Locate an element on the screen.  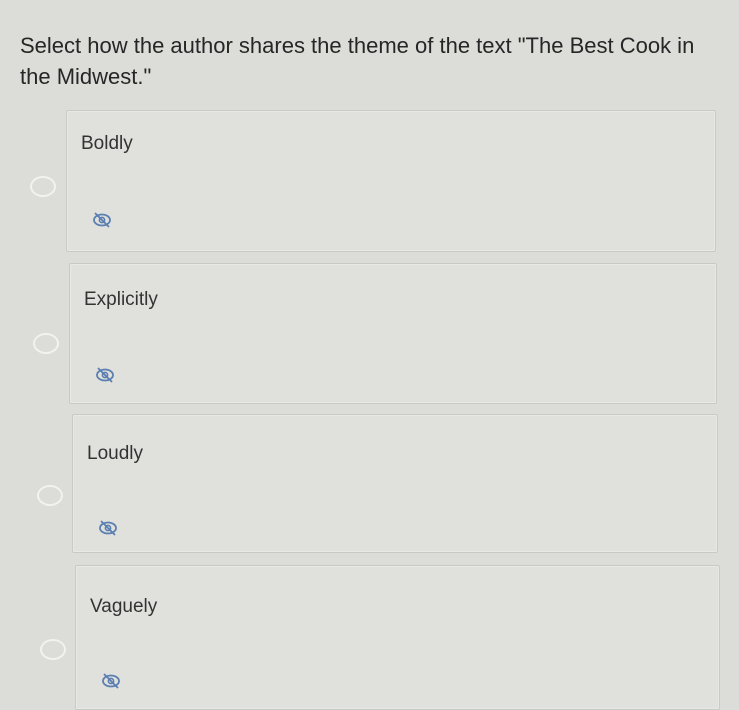
option-label: Vaguely is located at coordinates (124, 606).